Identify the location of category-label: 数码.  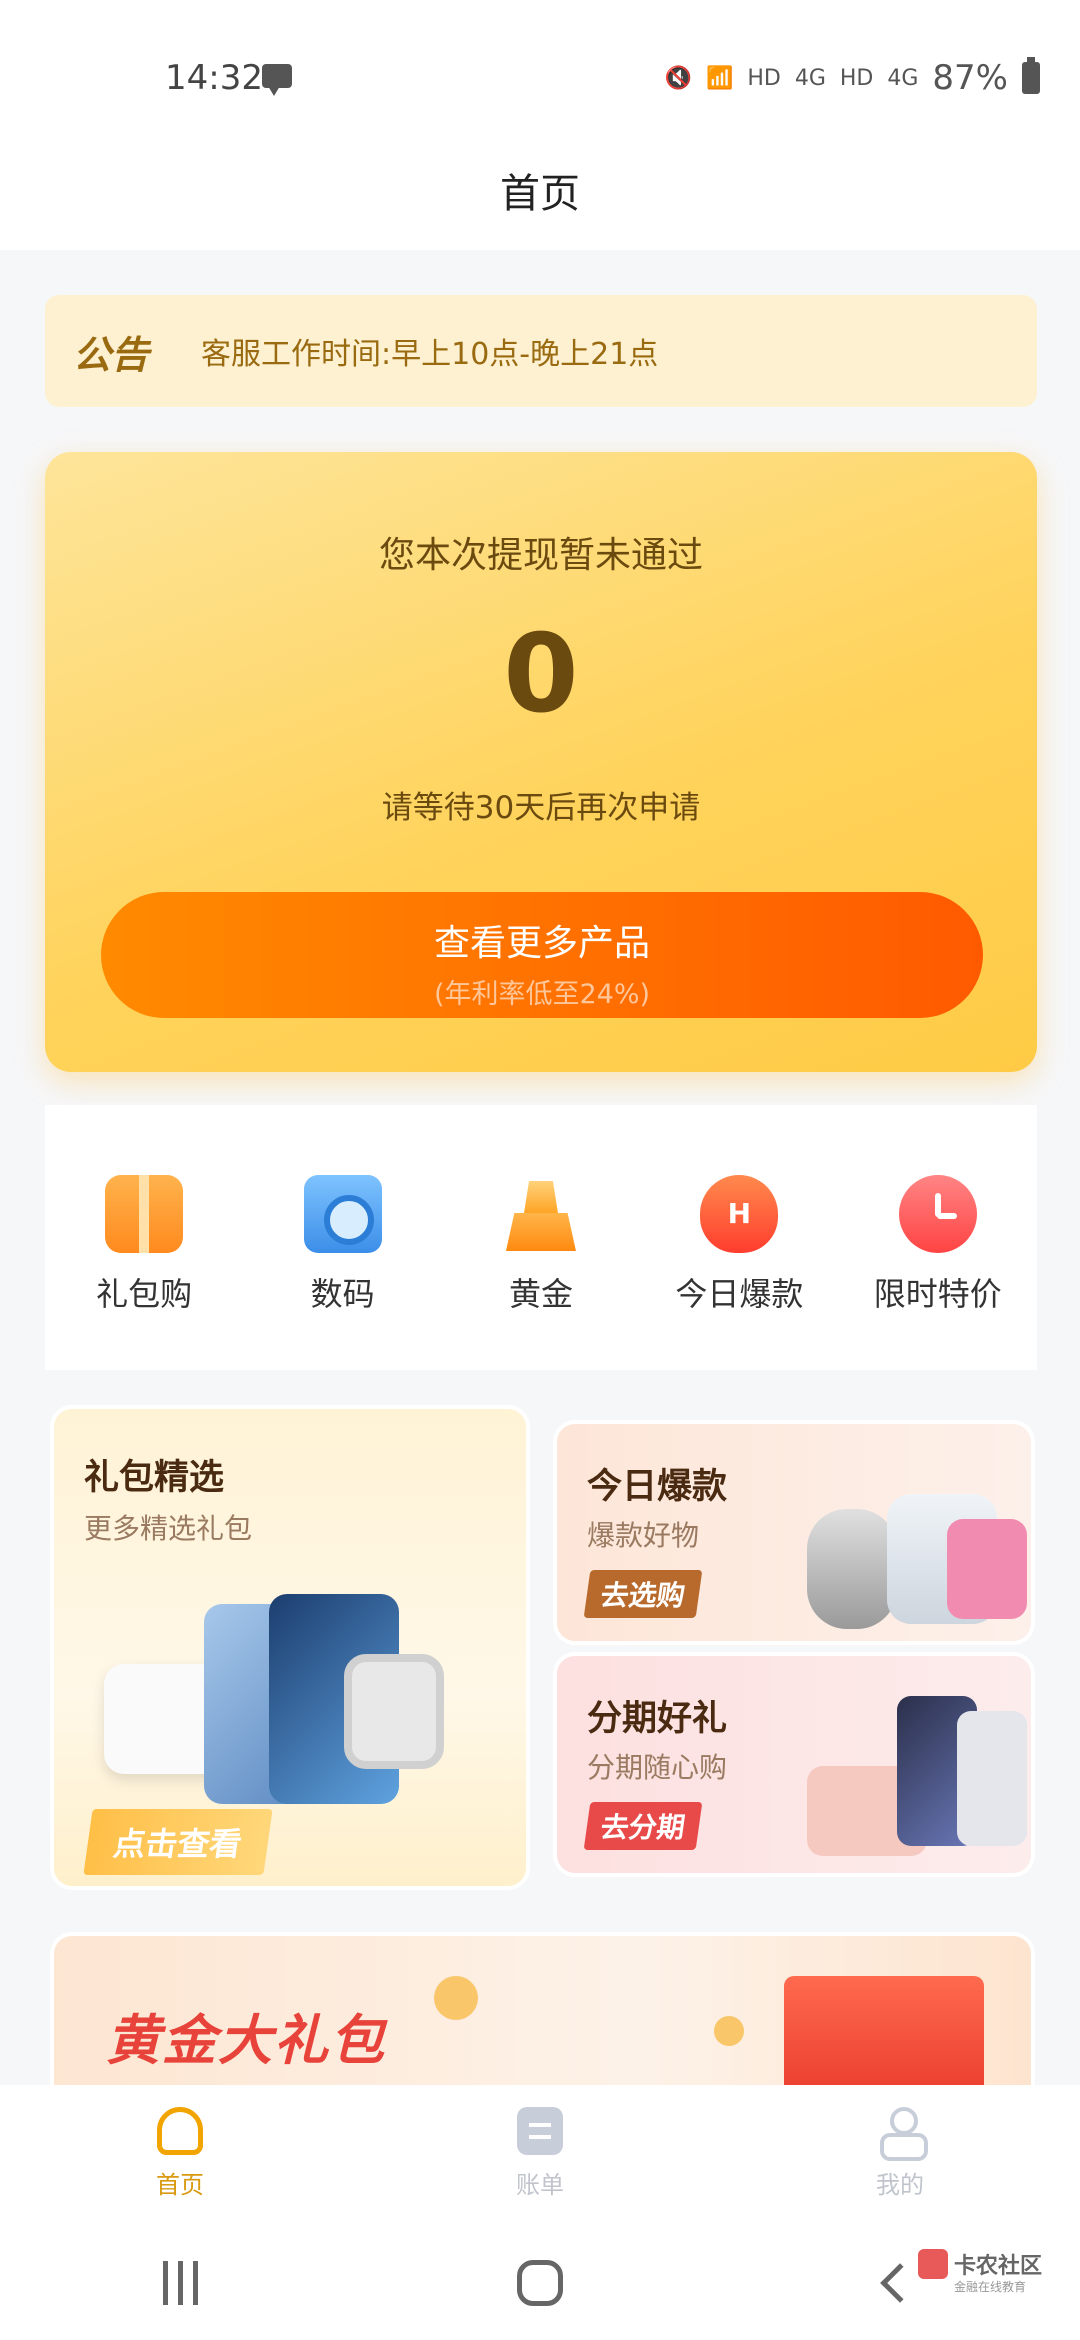
(342, 1294).